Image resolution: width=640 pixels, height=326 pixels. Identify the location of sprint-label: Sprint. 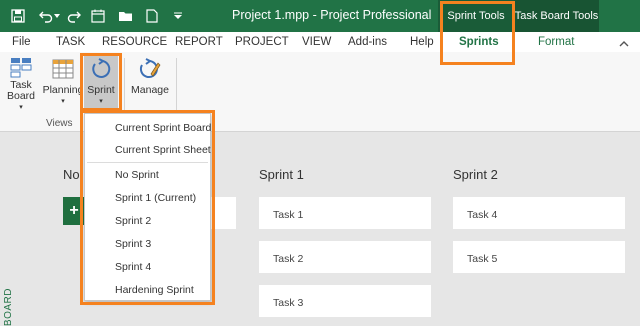
(101, 90).